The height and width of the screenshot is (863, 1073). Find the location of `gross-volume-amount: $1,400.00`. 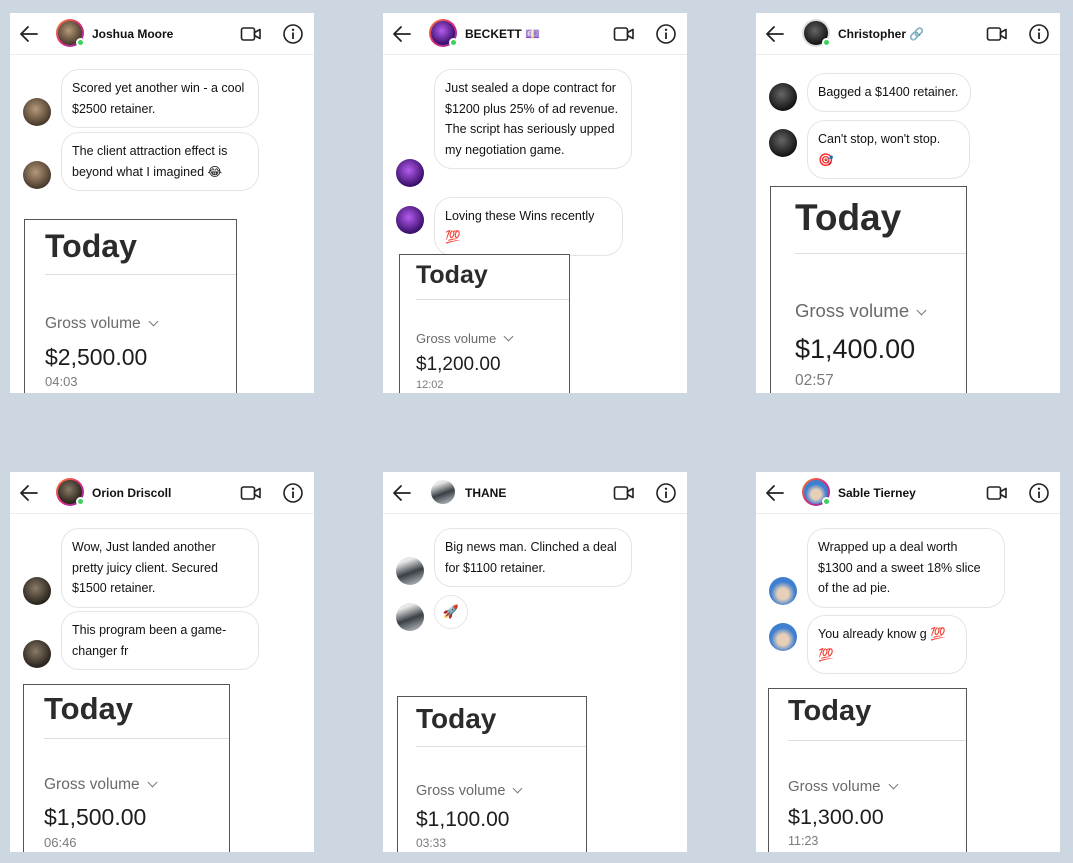

gross-volume-amount: $1,400.00 is located at coordinates (855, 349).